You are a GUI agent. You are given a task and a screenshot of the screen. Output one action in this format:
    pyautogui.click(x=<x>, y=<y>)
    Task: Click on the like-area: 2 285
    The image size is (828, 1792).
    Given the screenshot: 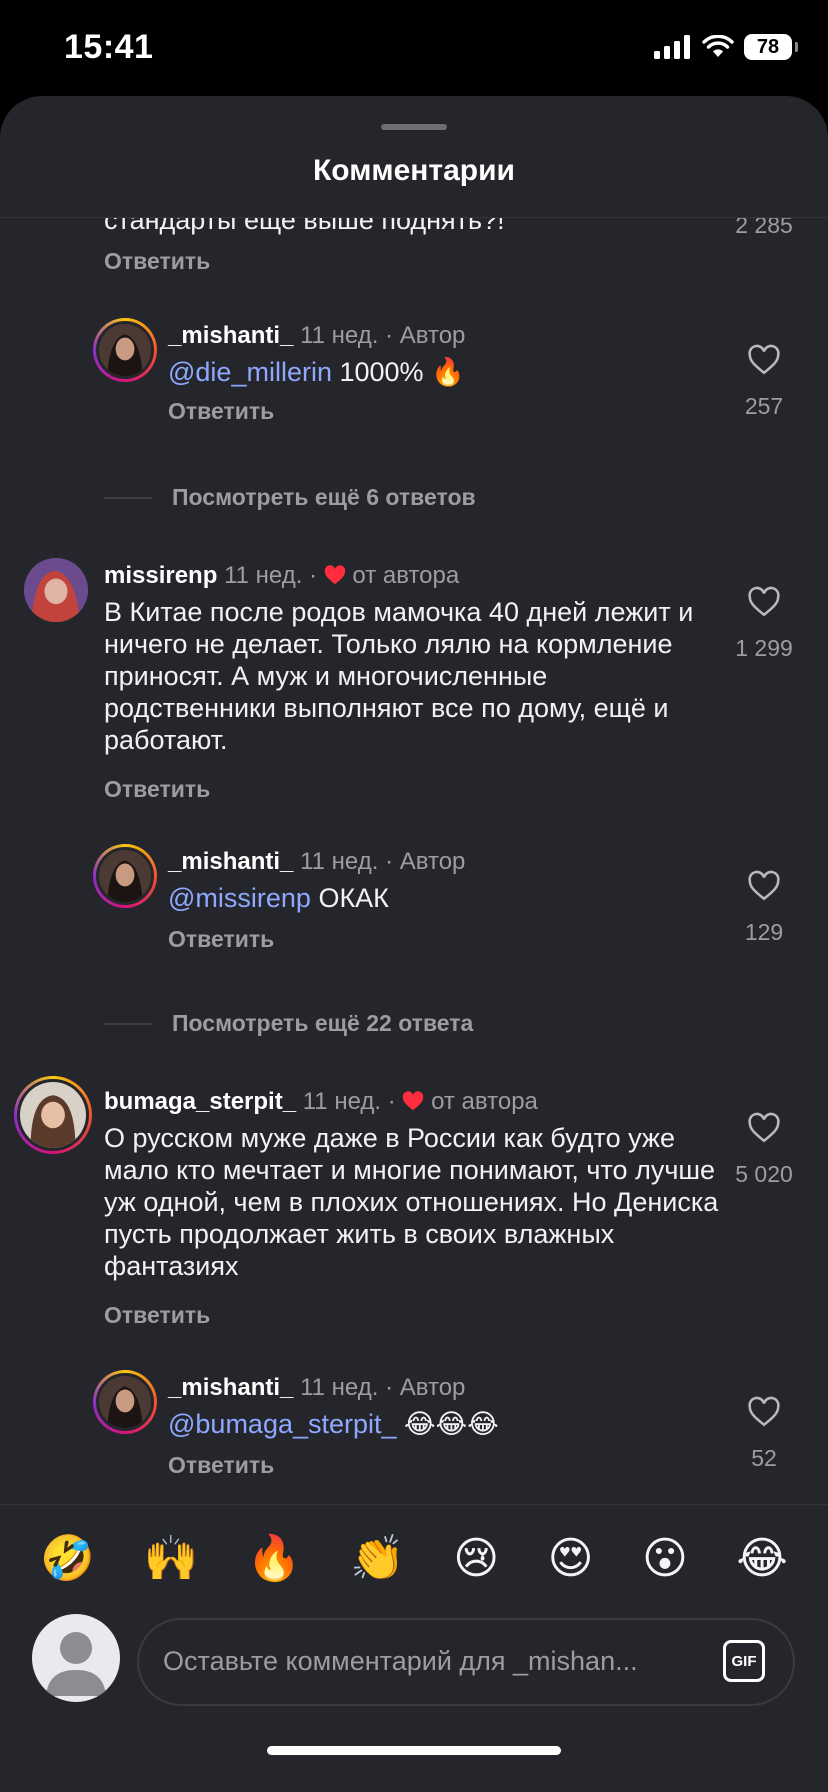 What is the action you would take?
    pyautogui.click(x=764, y=228)
    